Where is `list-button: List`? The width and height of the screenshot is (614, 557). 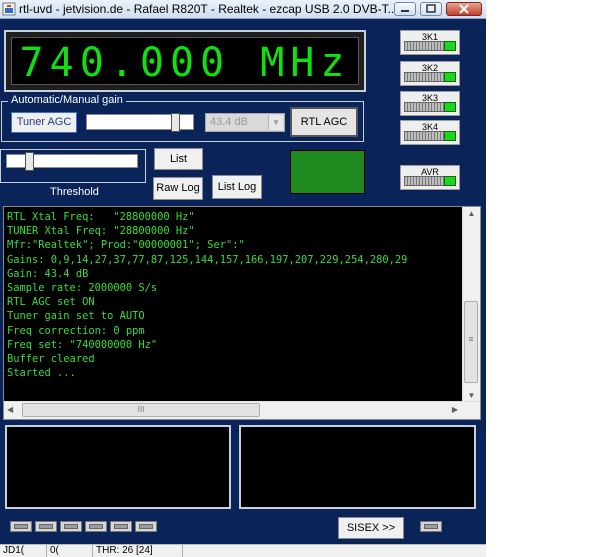 list-button: List is located at coordinates (178, 159).